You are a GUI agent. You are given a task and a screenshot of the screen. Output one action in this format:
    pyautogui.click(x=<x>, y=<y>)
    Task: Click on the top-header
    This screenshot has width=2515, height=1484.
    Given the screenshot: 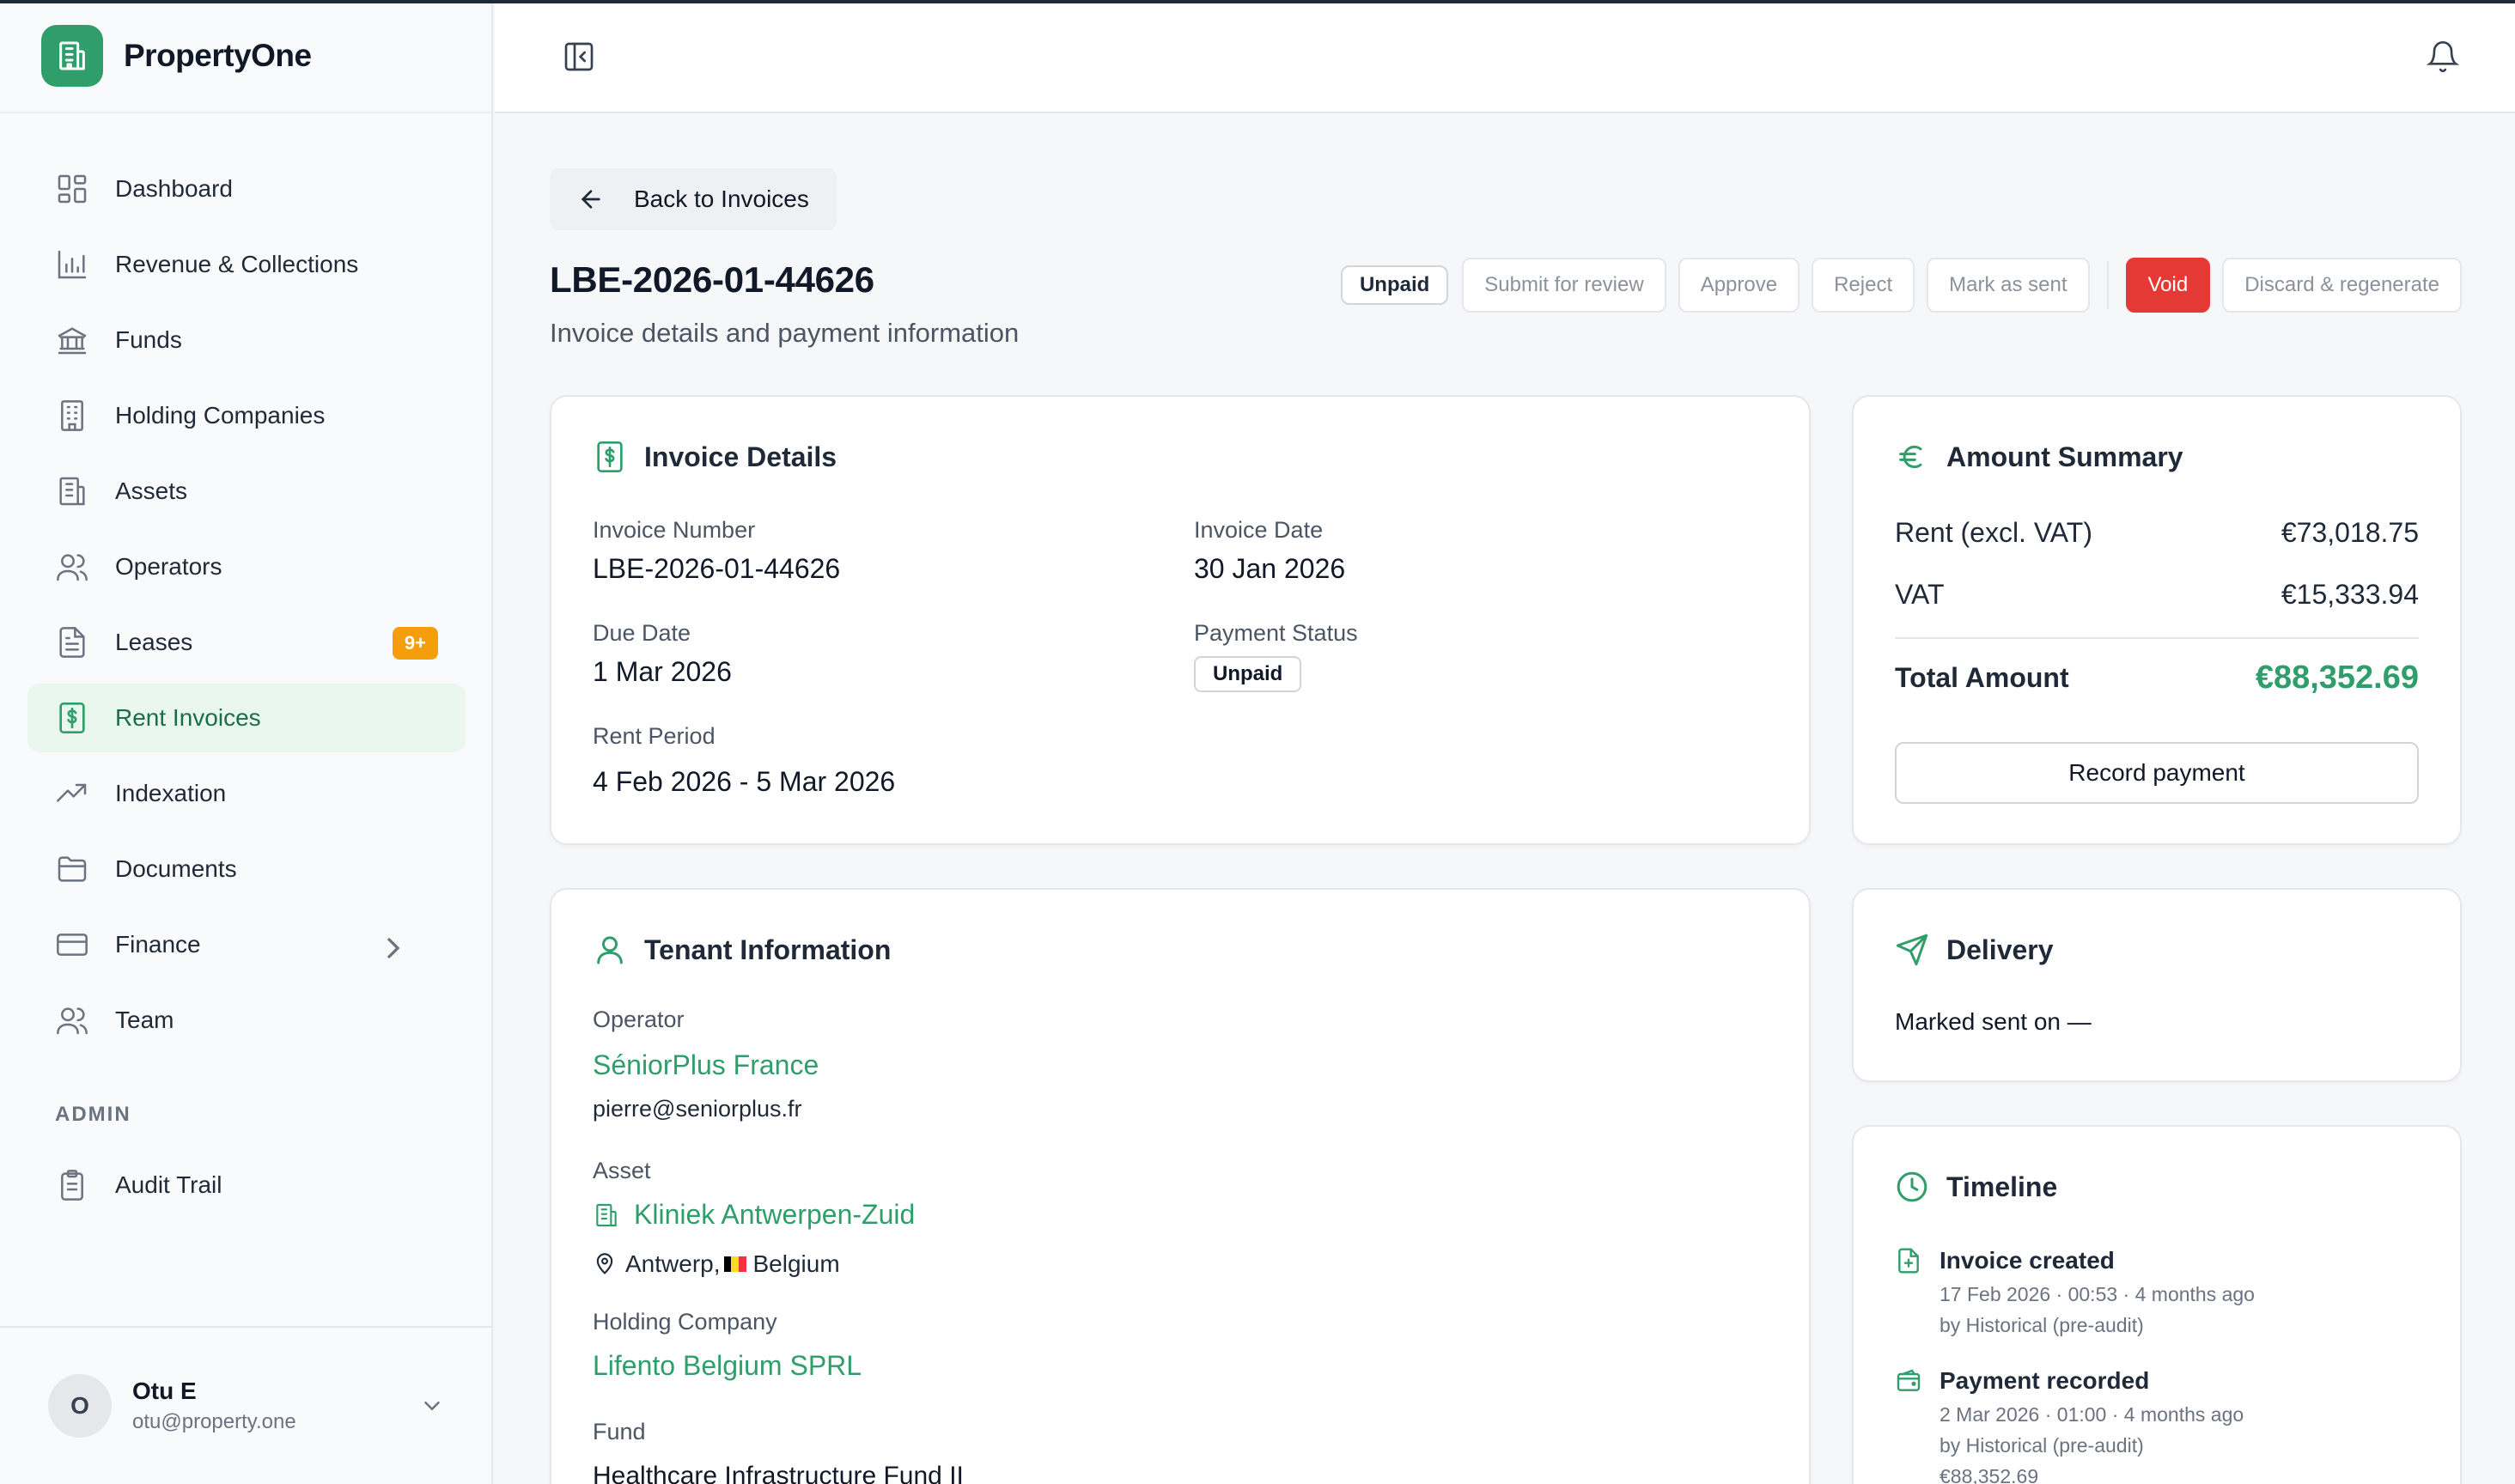 What is the action you would take?
    pyautogui.click(x=1505, y=57)
    